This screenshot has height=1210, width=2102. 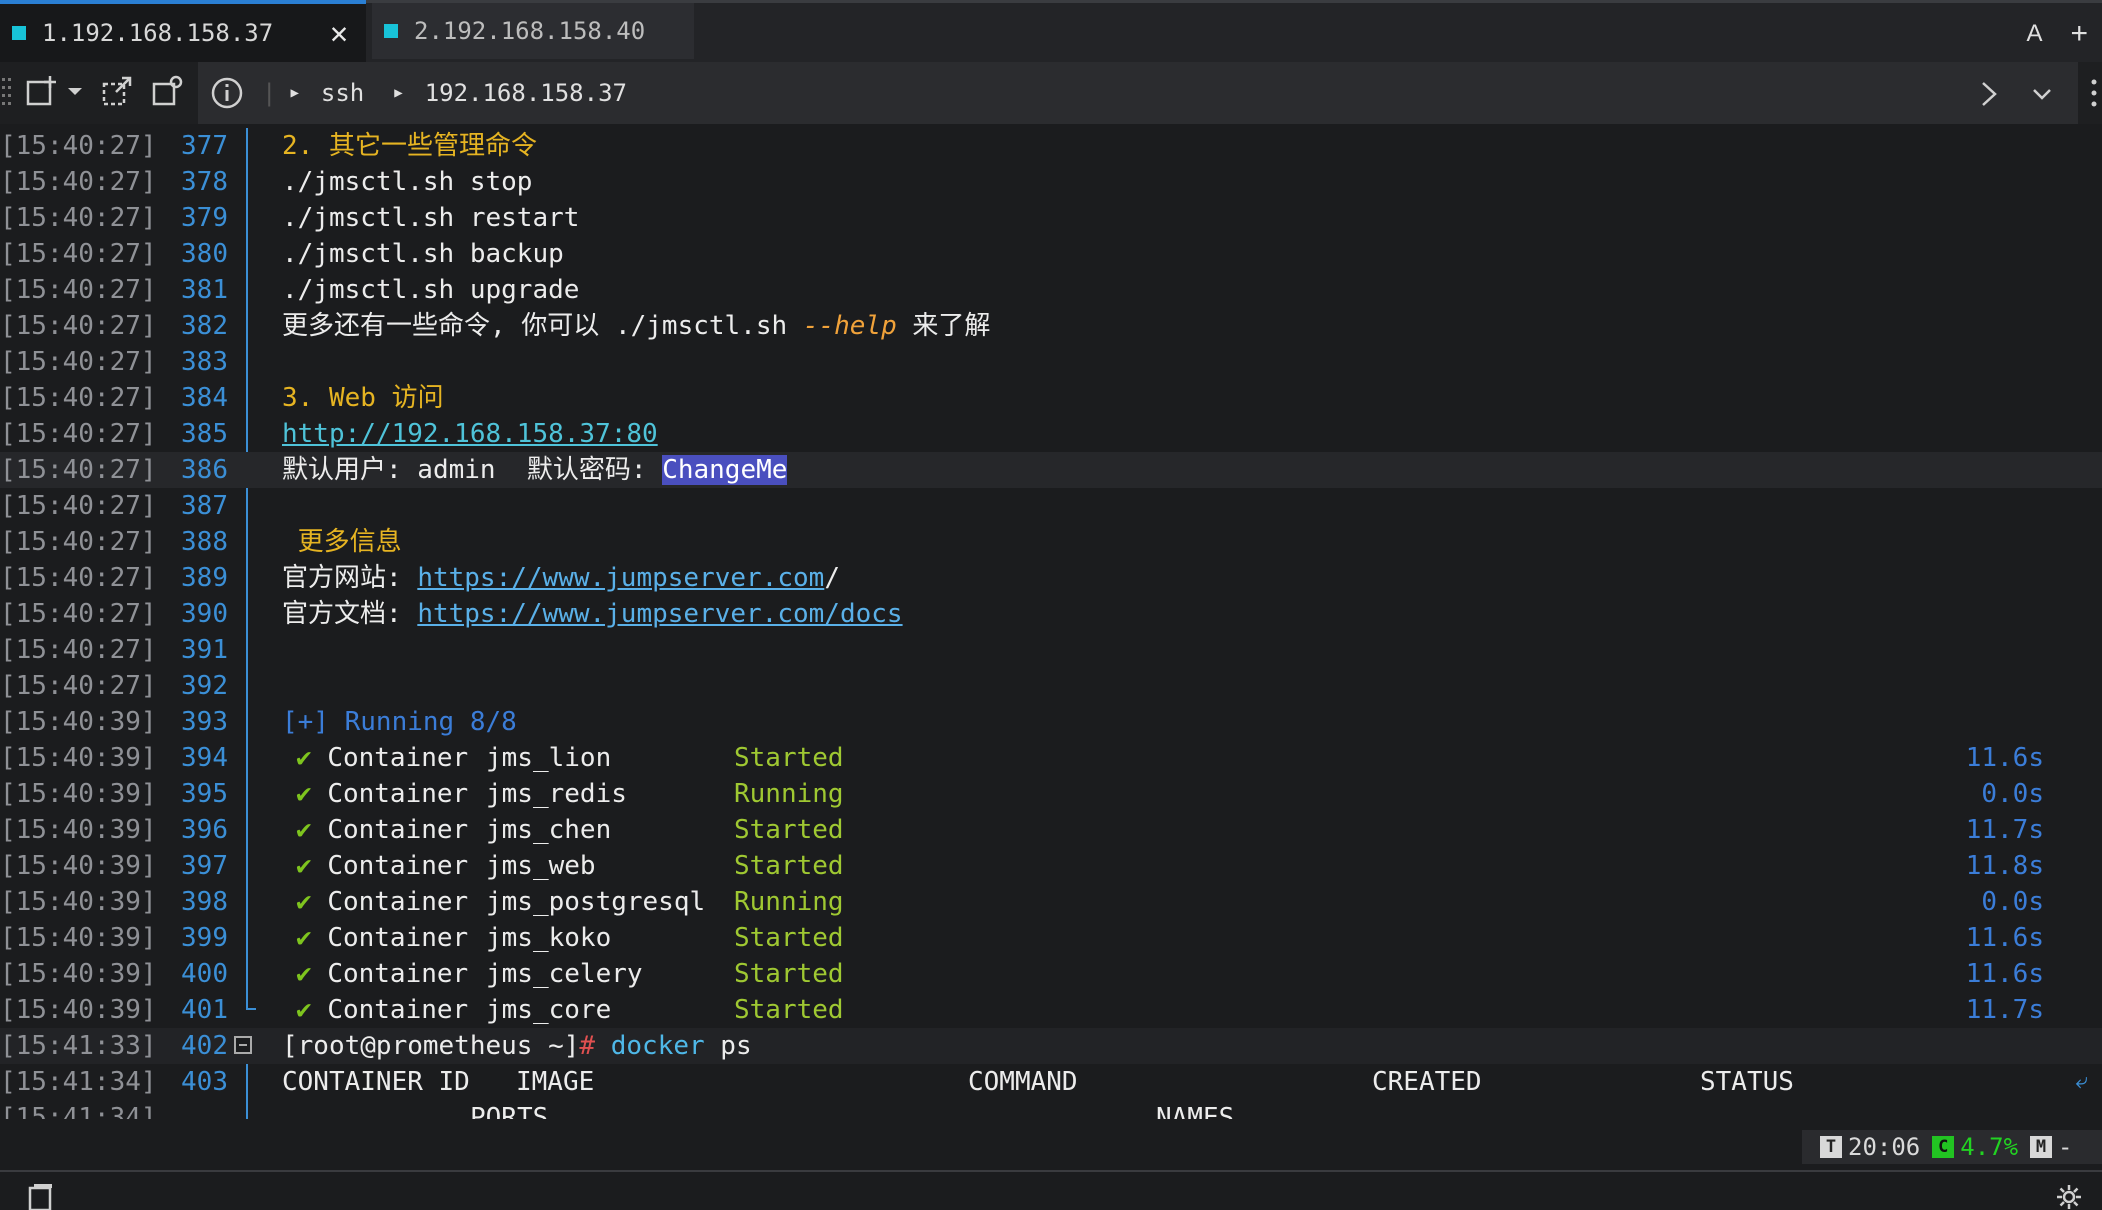 I want to click on info-icon, so click(x=227, y=93).